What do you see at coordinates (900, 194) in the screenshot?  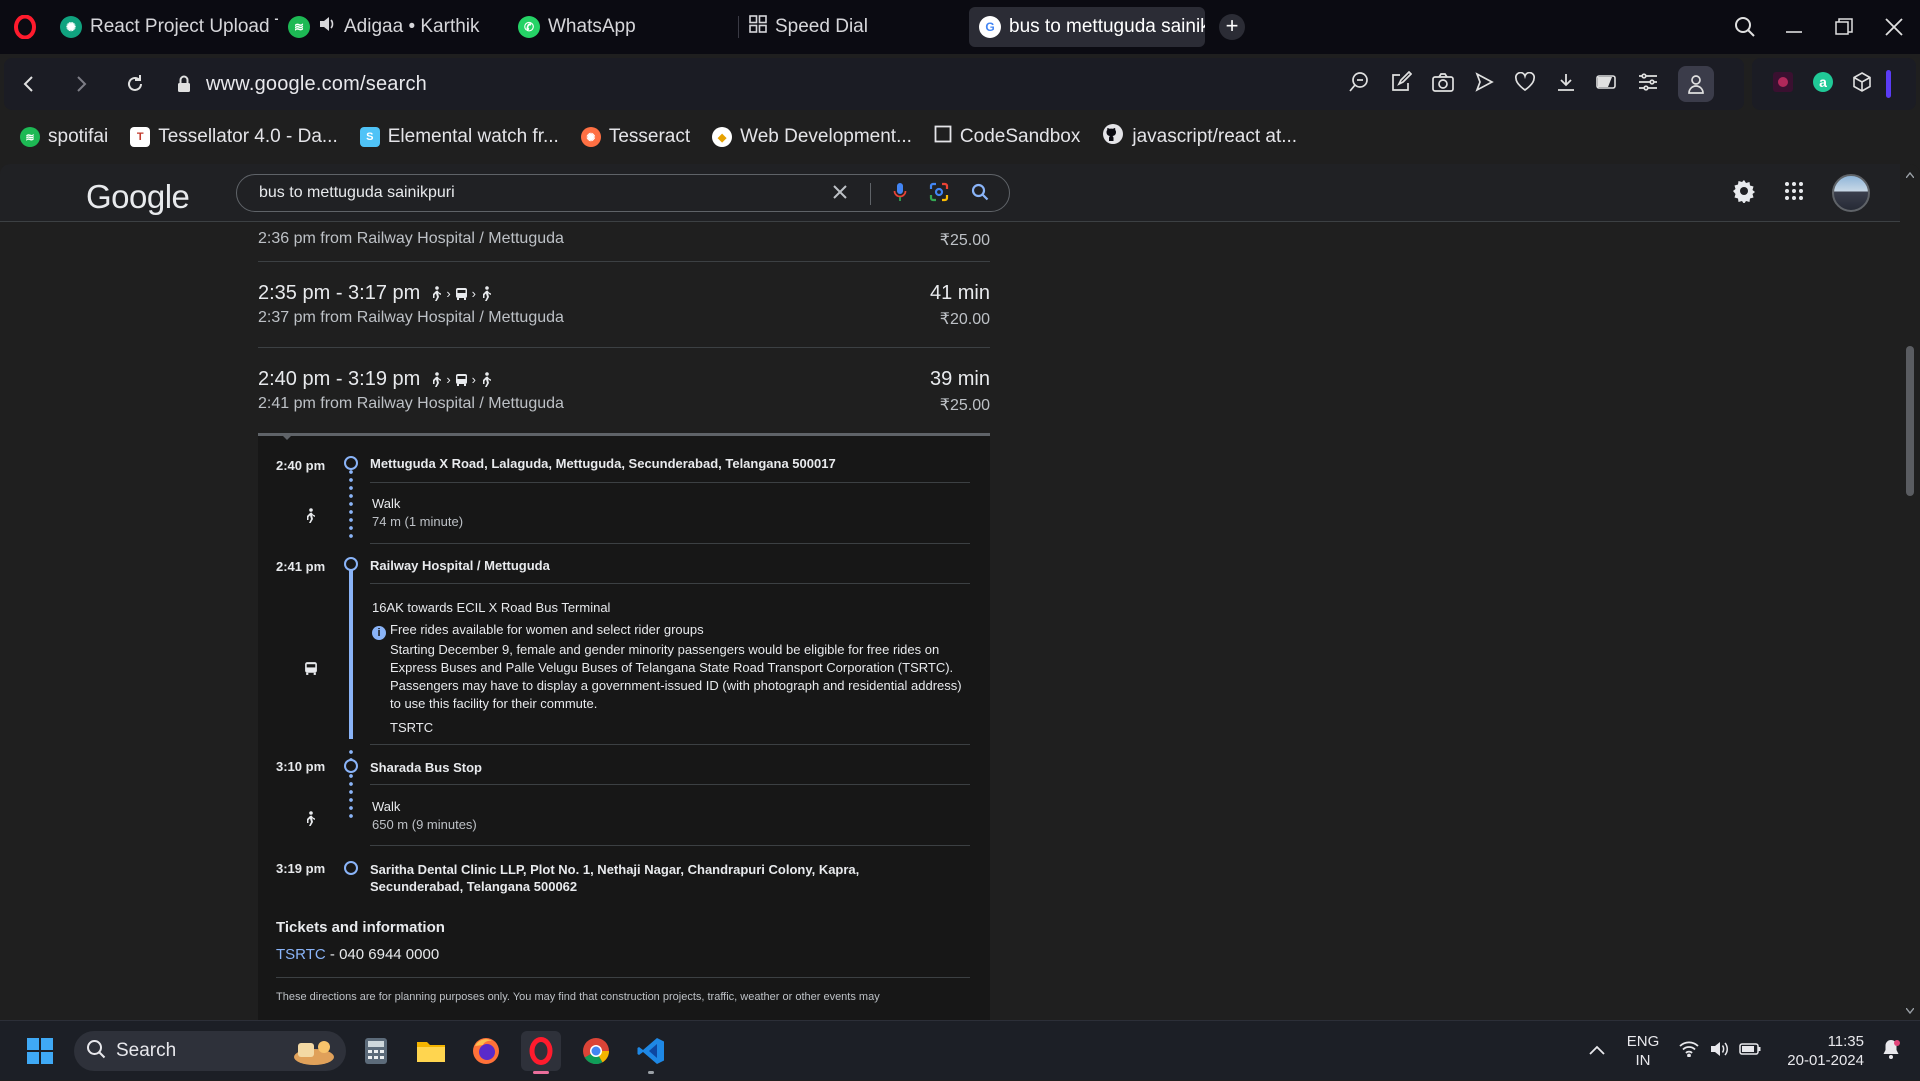 I see `voice-search-icon` at bounding box center [900, 194].